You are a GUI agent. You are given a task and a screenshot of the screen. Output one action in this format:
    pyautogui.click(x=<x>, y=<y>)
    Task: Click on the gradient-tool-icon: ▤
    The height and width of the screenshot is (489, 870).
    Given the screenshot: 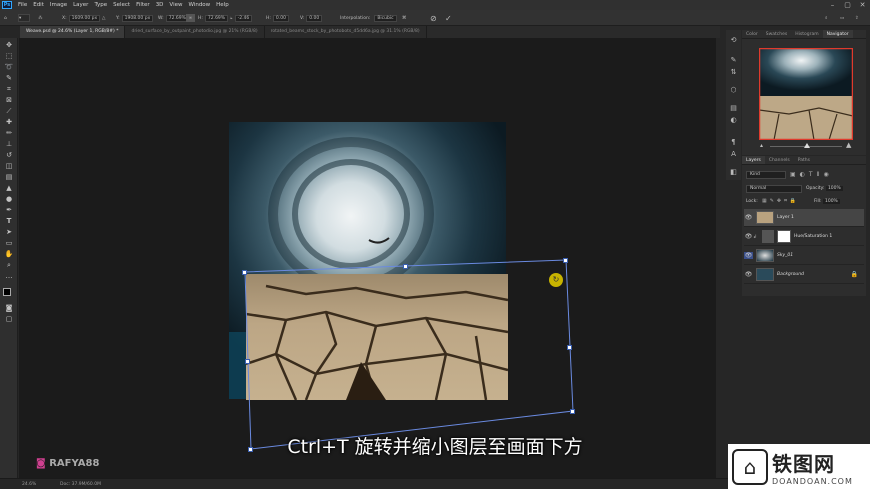 What is the action you would take?
    pyautogui.click(x=9, y=177)
    